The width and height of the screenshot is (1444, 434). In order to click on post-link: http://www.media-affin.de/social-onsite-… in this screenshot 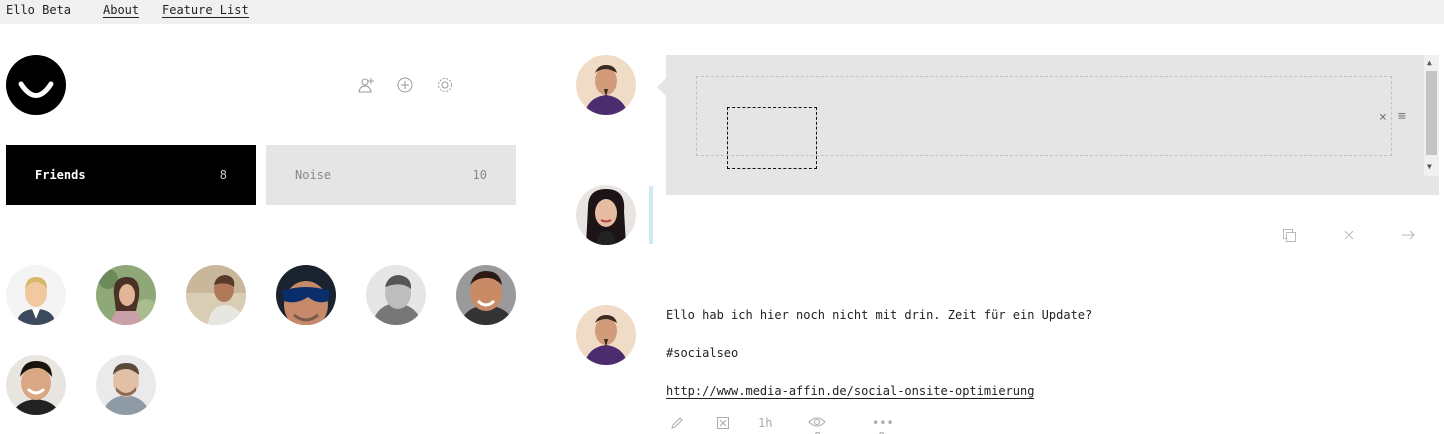, I will do `click(850, 391)`.